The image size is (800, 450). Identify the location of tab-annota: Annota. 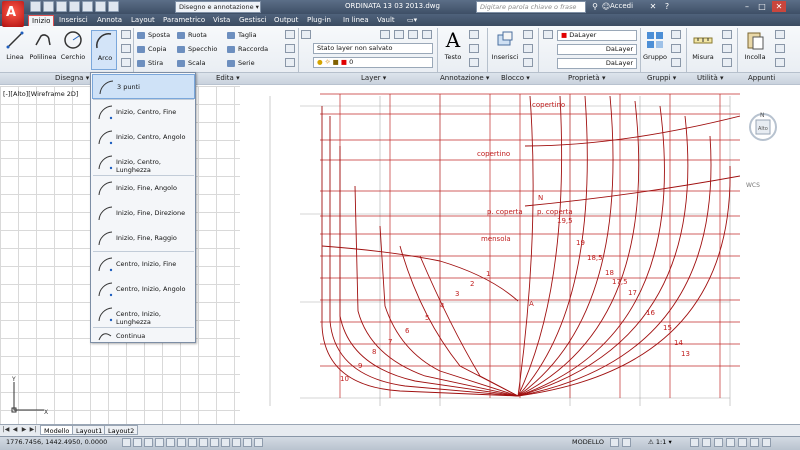
(109, 20).